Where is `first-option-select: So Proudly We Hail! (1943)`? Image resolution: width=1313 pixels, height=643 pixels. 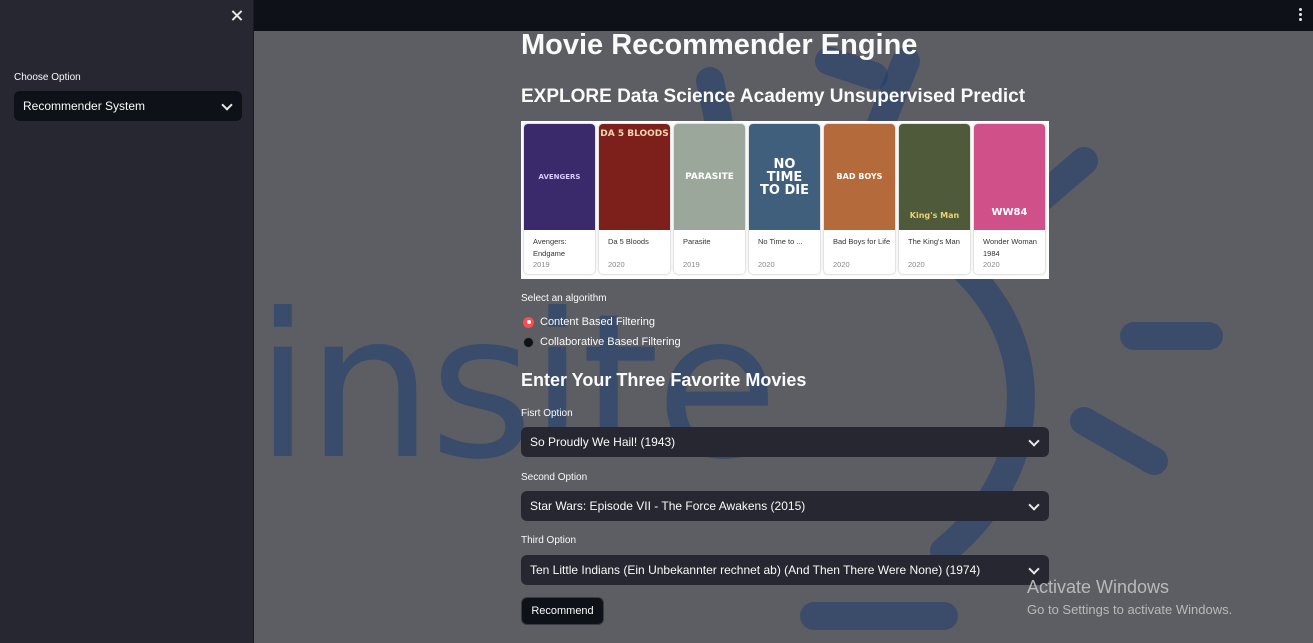 first-option-select: So Proudly We Hail! (1943) is located at coordinates (785, 442).